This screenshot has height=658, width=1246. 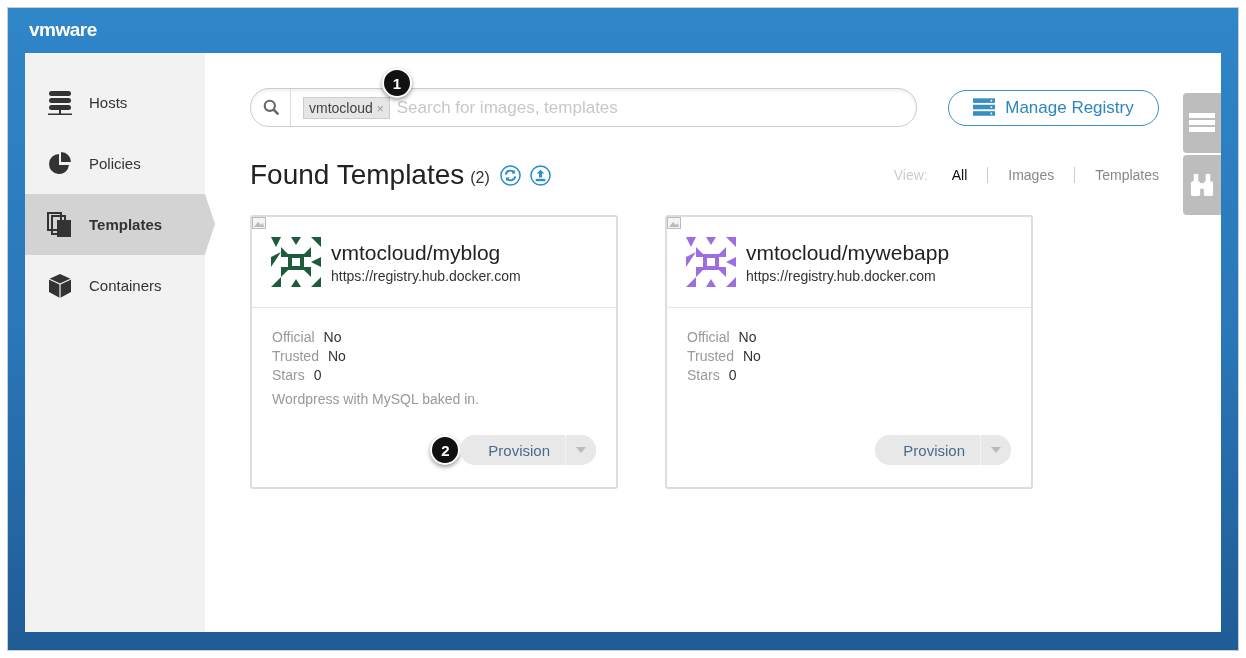 What do you see at coordinates (540, 175) in the screenshot?
I see `upload-icon` at bounding box center [540, 175].